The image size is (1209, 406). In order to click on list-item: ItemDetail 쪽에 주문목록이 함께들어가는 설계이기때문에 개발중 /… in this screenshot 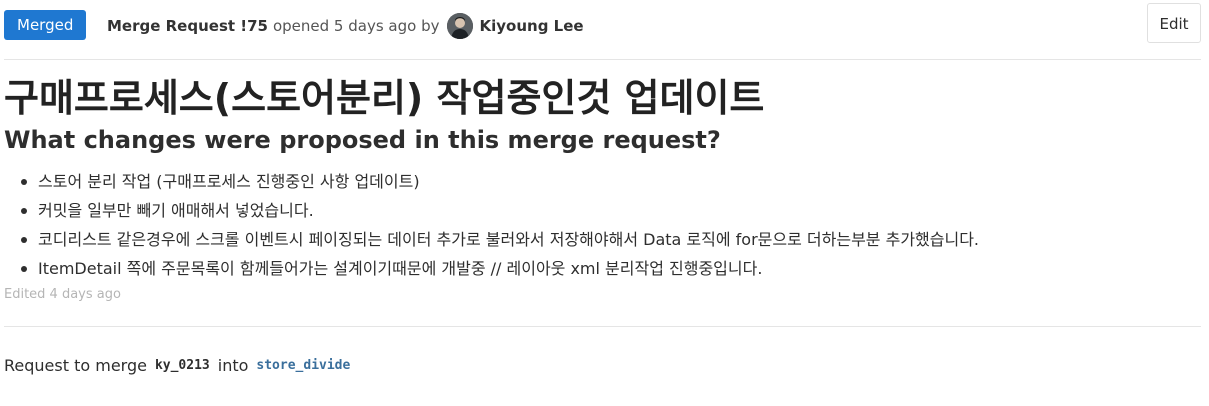, I will do `click(499, 268)`.